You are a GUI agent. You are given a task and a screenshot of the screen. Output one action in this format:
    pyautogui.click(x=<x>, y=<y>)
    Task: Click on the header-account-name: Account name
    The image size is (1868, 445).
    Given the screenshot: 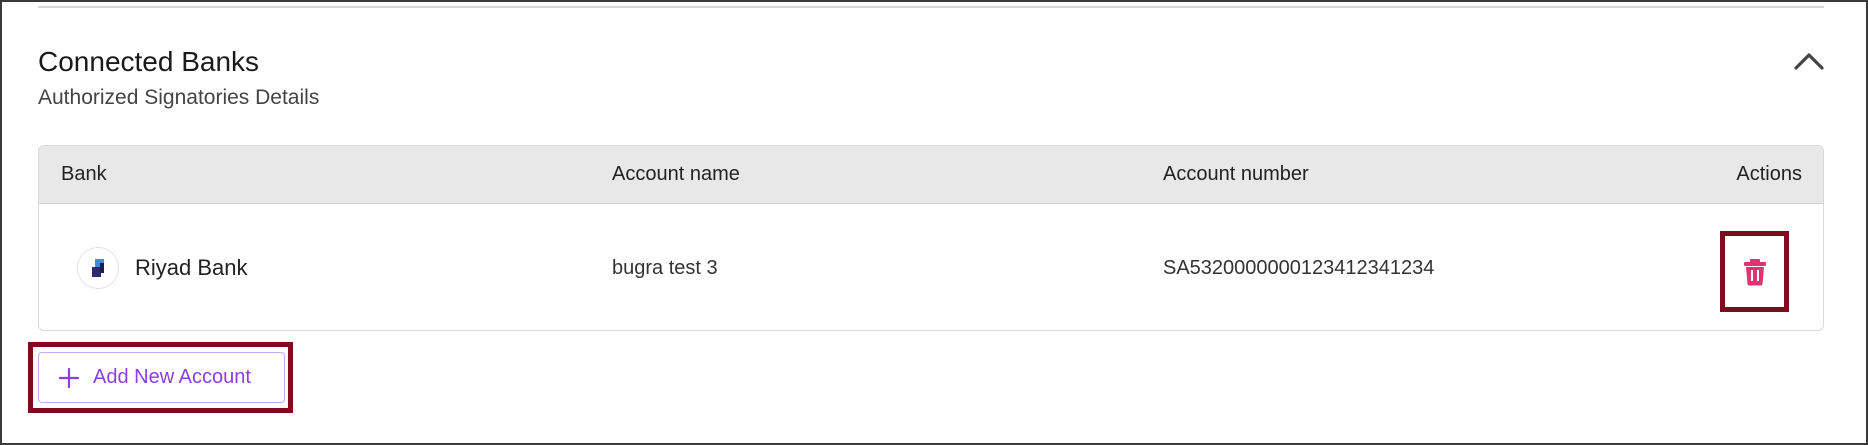 What is the action you would take?
    pyautogui.click(x=676, y=174)
    